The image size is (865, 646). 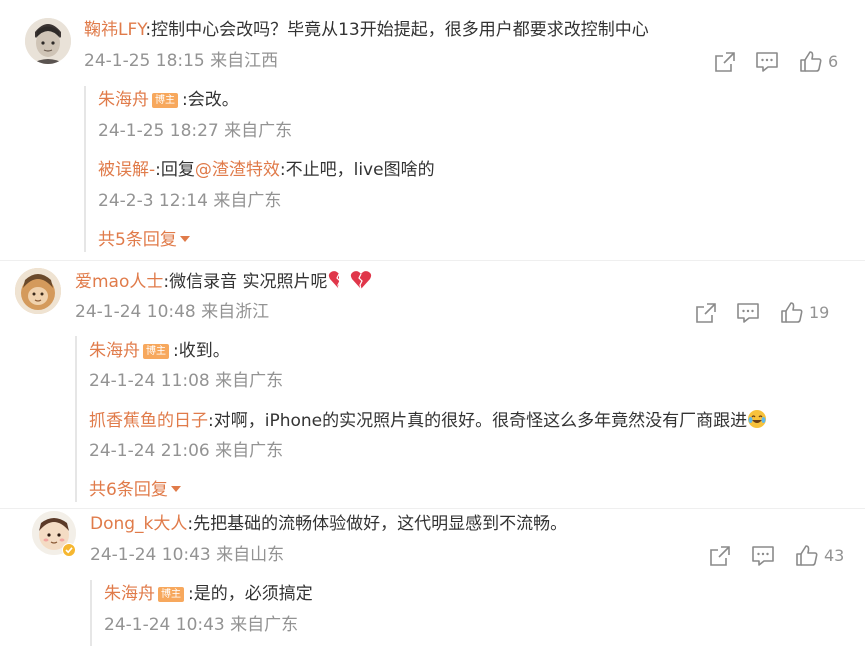 I want to click on username: 爱mao人士, so click(x=119, y=282).